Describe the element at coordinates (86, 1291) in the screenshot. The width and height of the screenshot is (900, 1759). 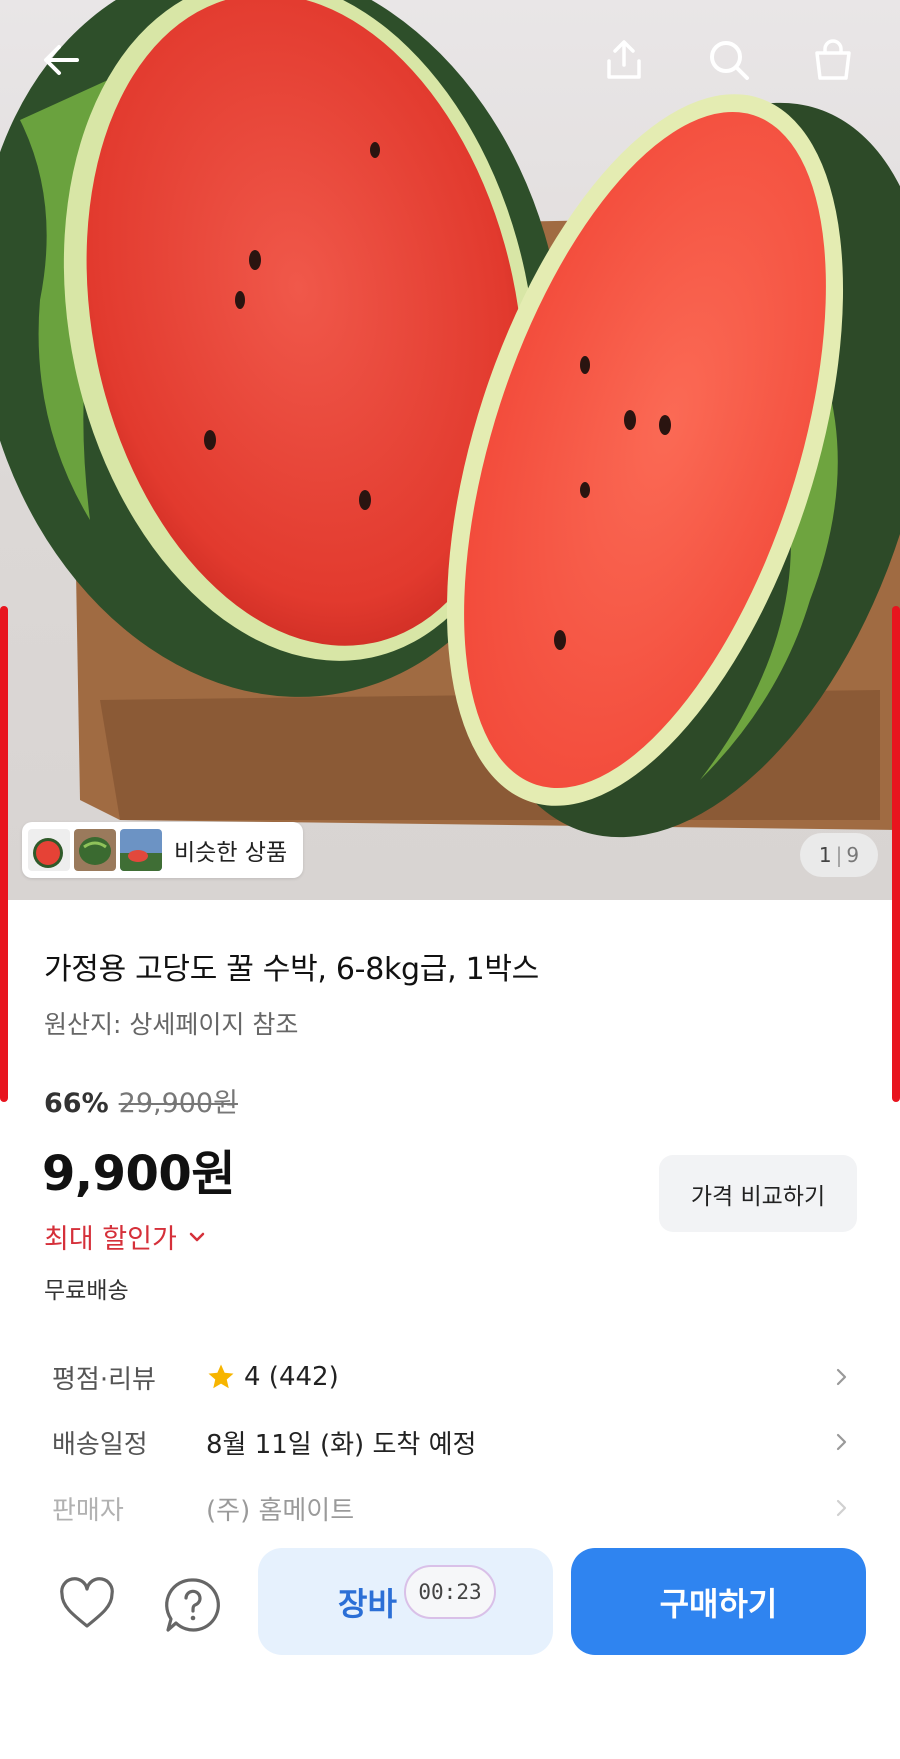
I see `shipping-info: 무료배송` at that location.